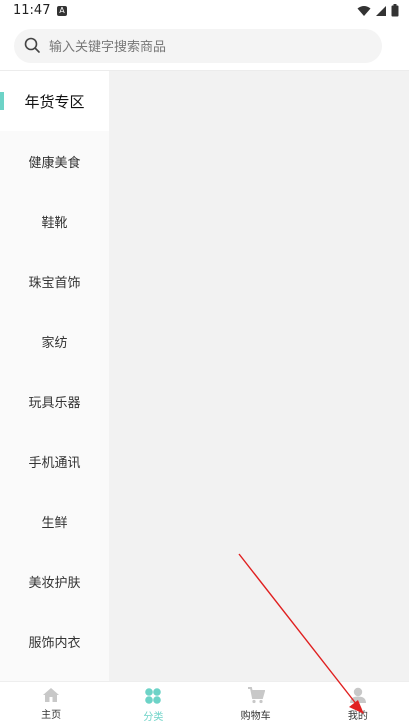 Image resolution: width=409 pixels, height=728 pixels. Describe the element at coordinates (357, 716) in the screenshot. I see `tab-label: 我的` at that location.